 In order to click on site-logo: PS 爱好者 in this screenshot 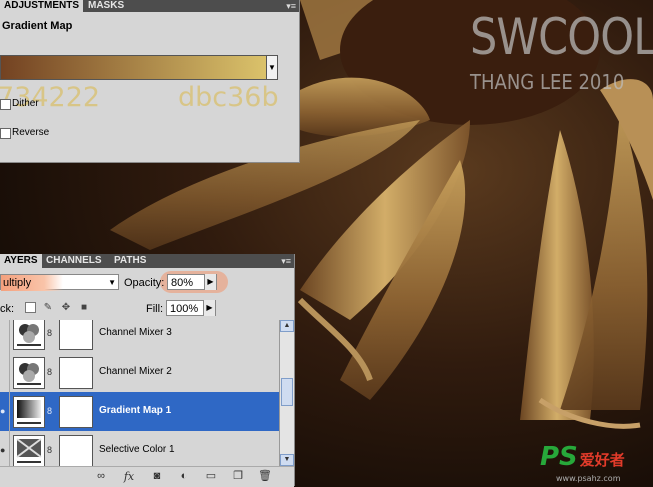, I will do `click(582, 457)`.